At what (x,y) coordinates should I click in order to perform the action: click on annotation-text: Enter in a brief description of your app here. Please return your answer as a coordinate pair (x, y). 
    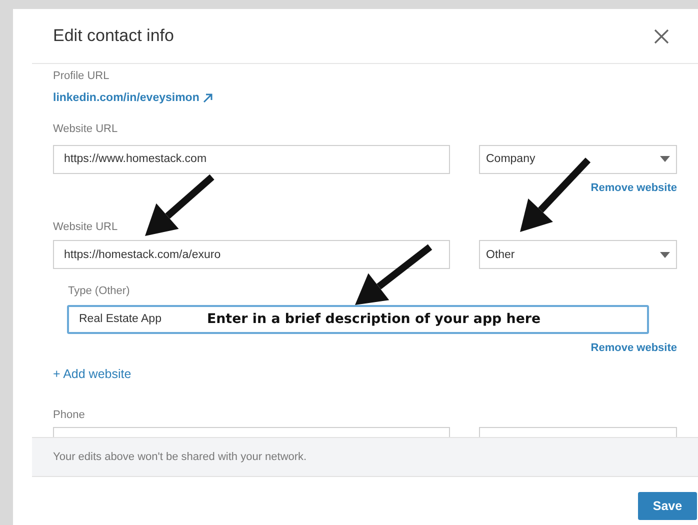
    Looking at the image, I should click on (374, 320).